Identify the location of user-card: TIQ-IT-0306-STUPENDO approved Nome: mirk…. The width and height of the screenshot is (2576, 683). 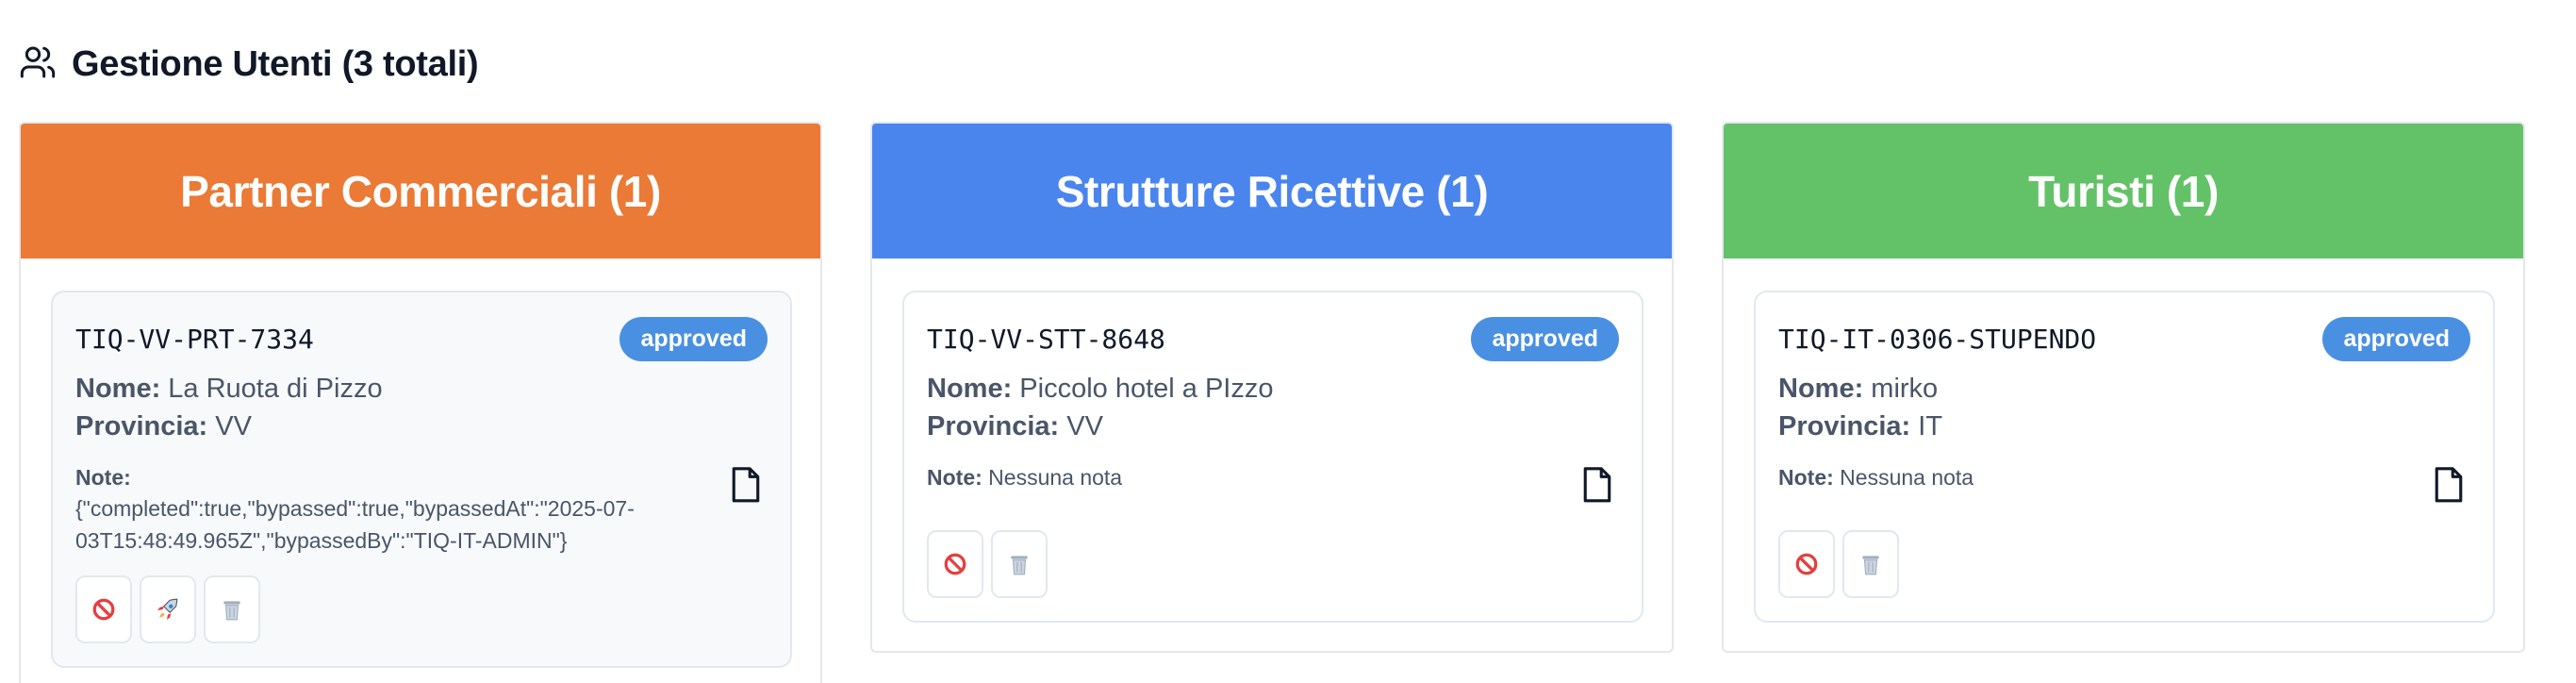
(2124, 457).